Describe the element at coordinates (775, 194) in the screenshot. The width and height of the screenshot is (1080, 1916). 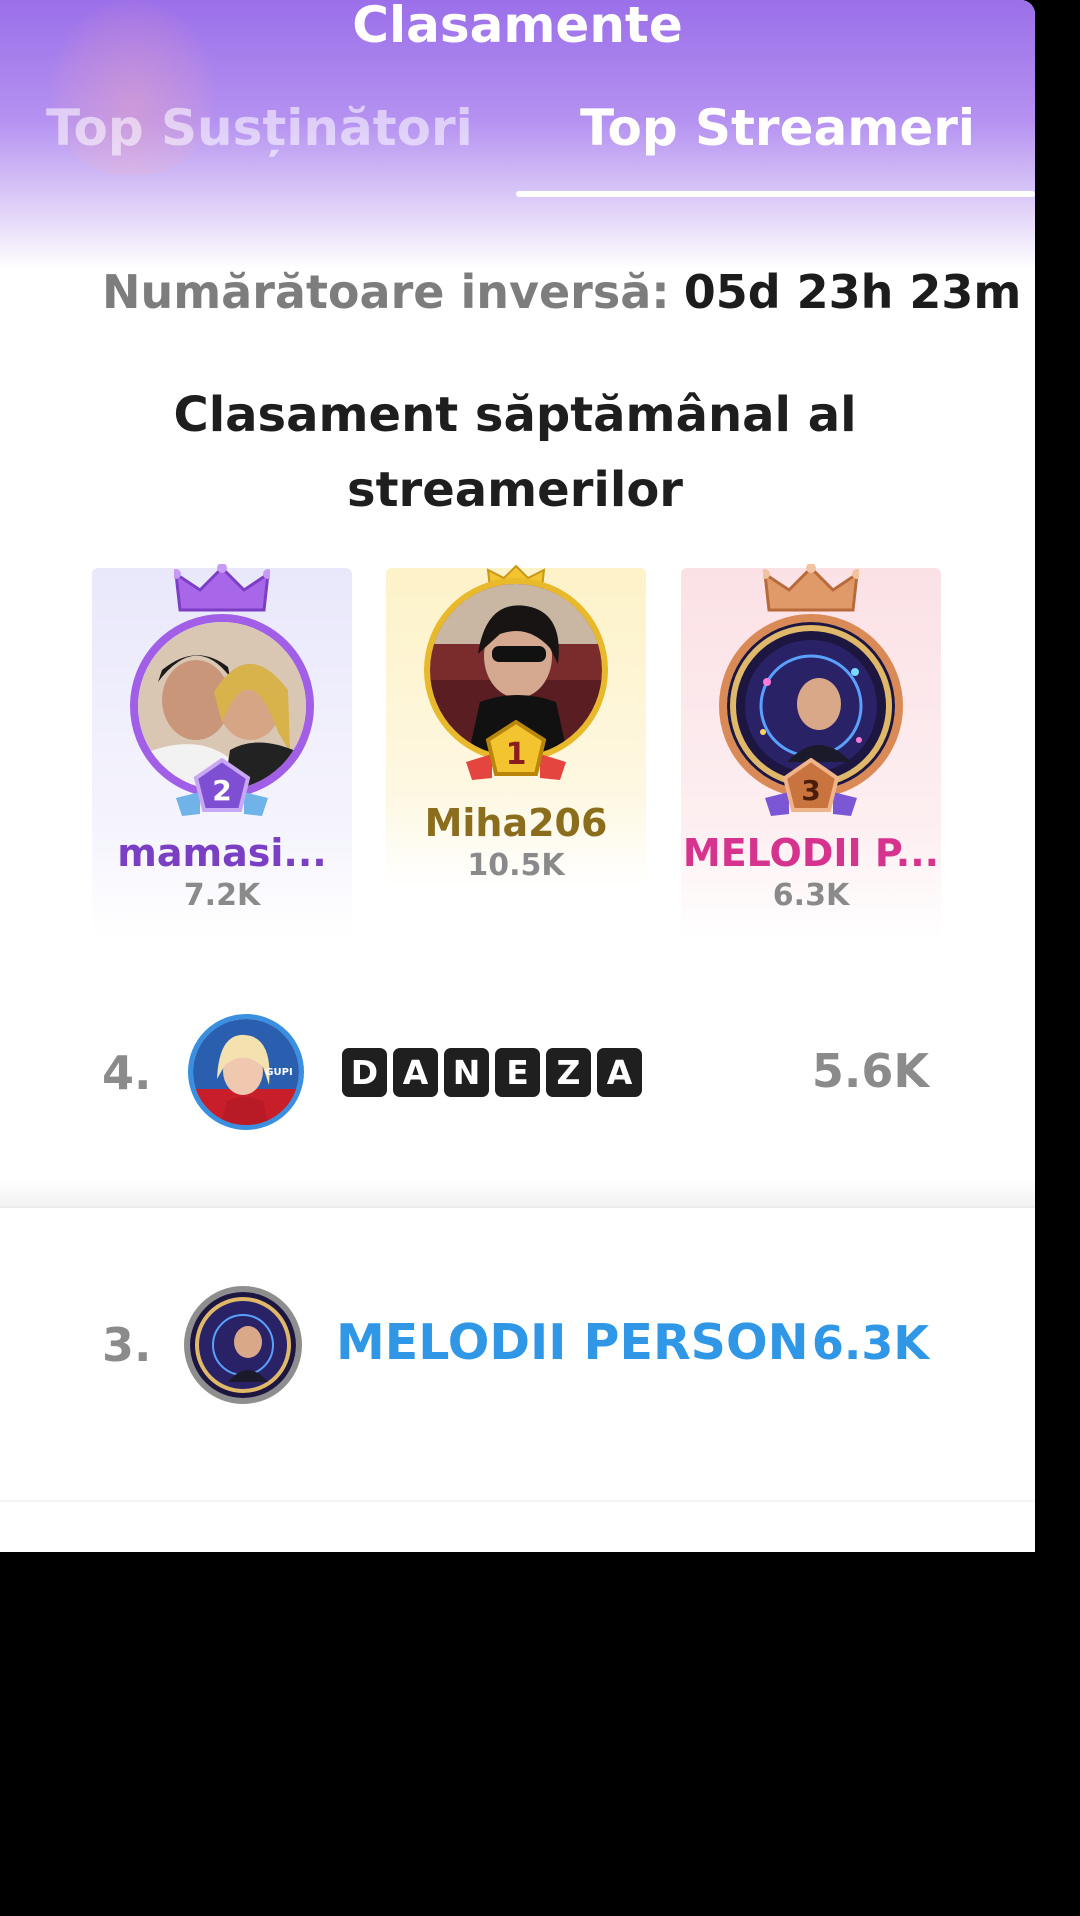
I see `active-tab-indicator` at that location.